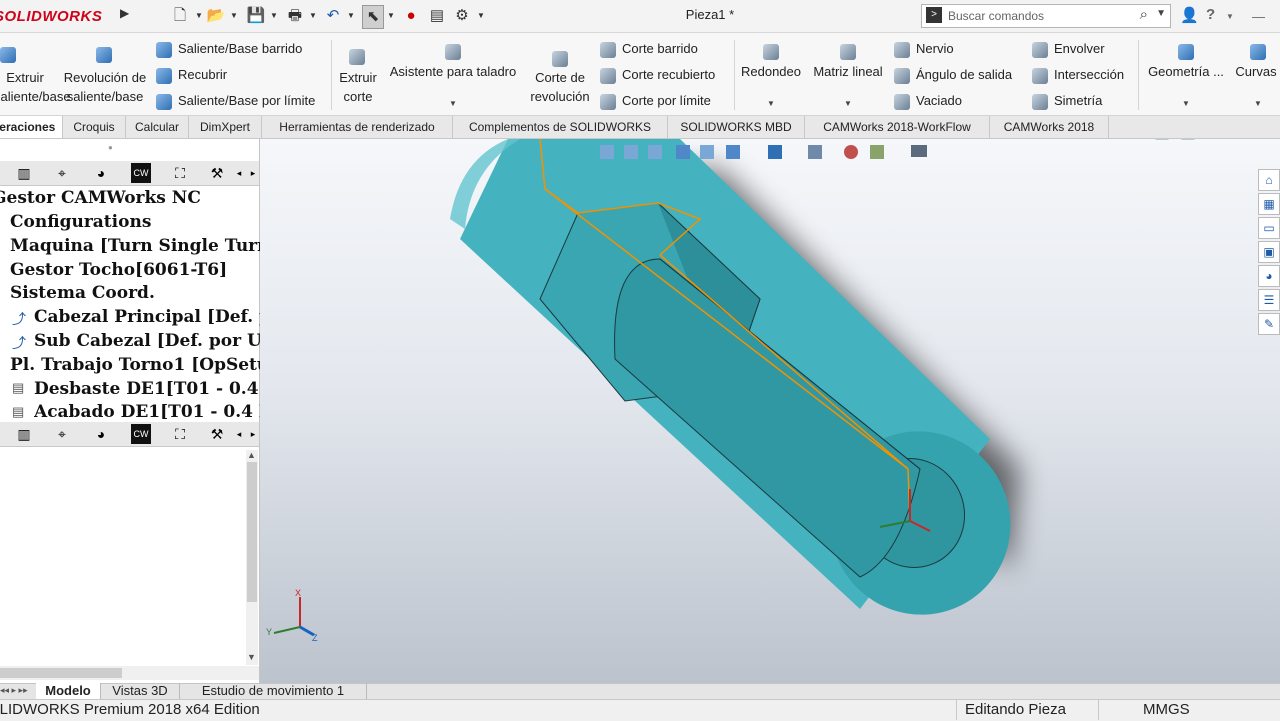 The width and height of the screenshot is (1280, 721). Describe the element at coordinates (437, 16) in the screenshot. I see `file-properties-icon: ▤` at that location.